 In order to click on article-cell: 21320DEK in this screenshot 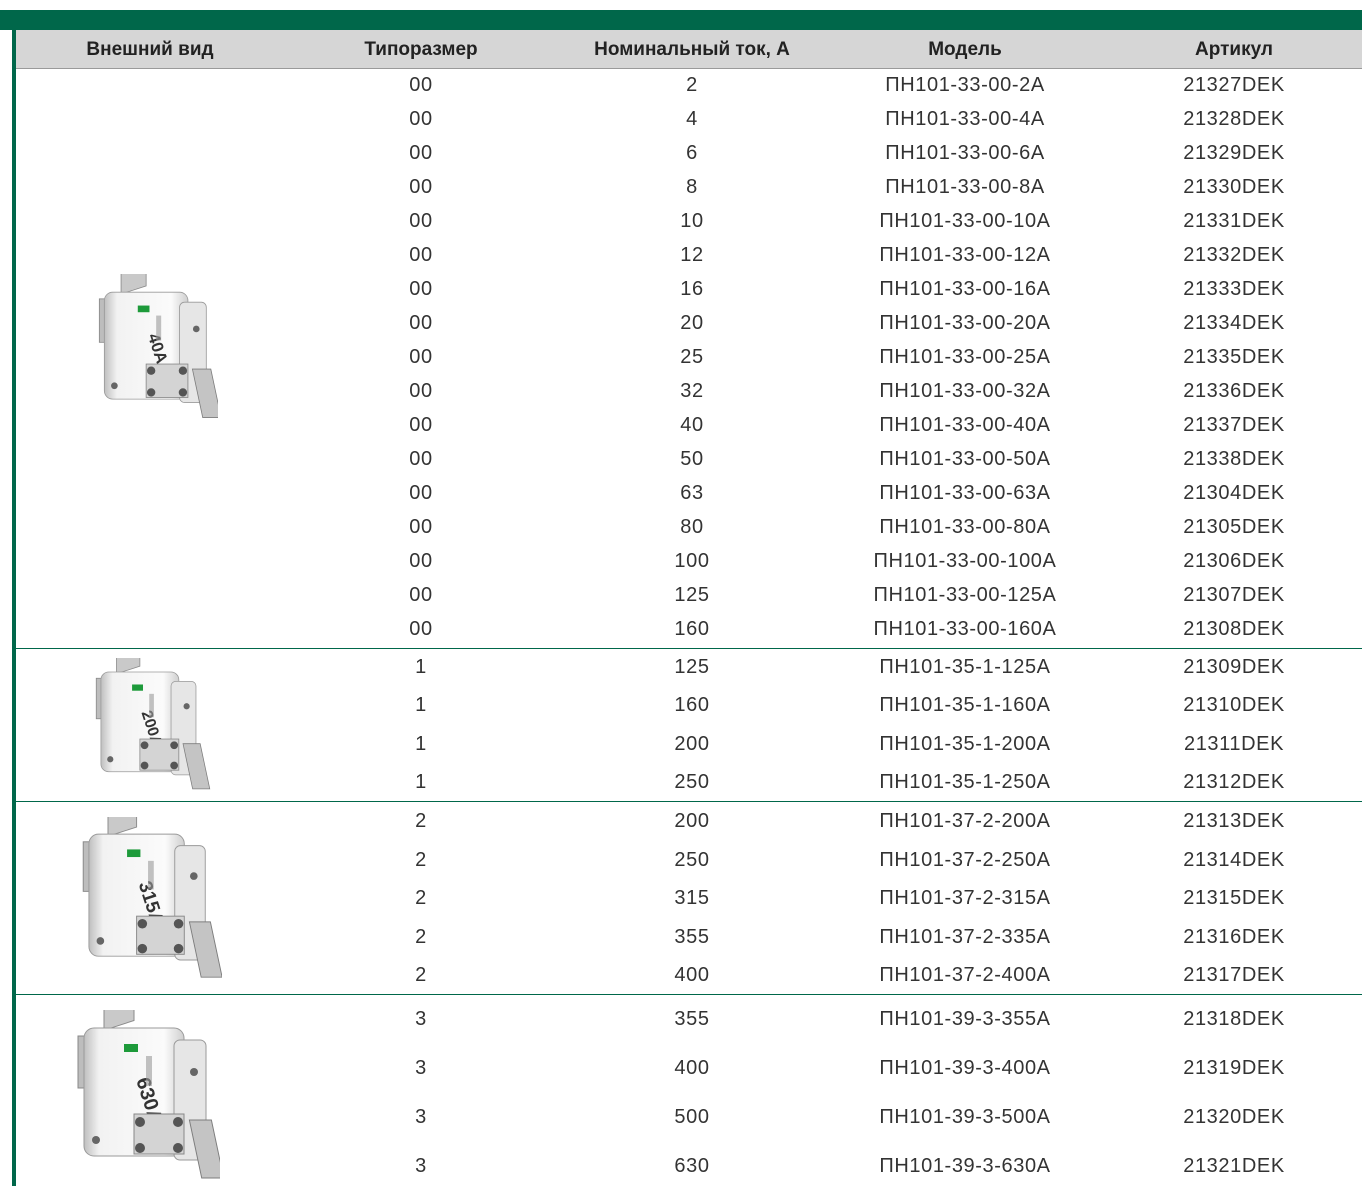, I will do `click(1234, 1117)`.